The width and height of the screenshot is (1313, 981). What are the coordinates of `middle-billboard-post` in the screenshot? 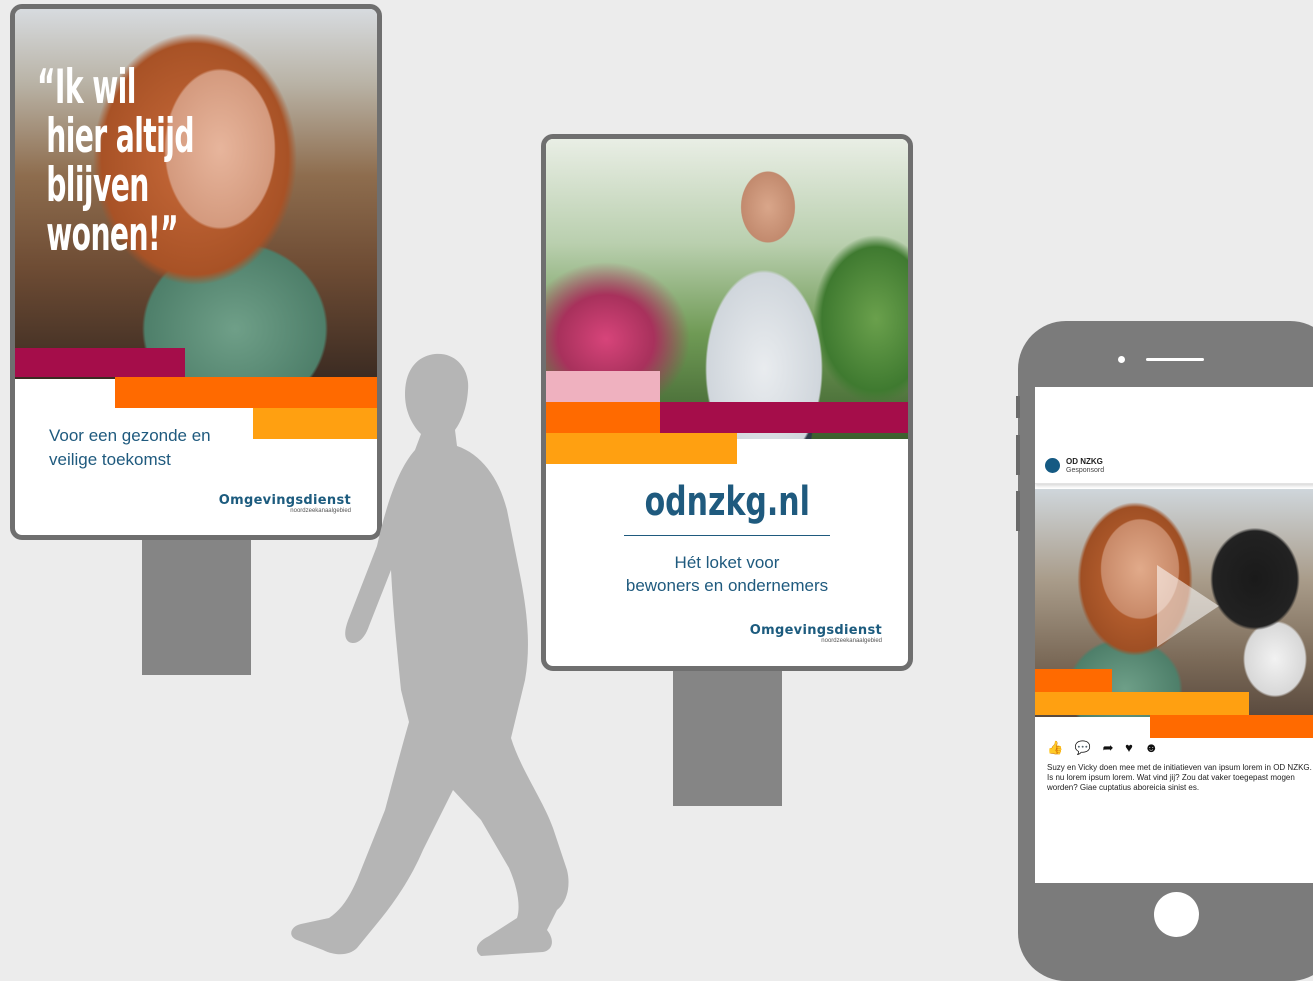 It's located at (727, 738).